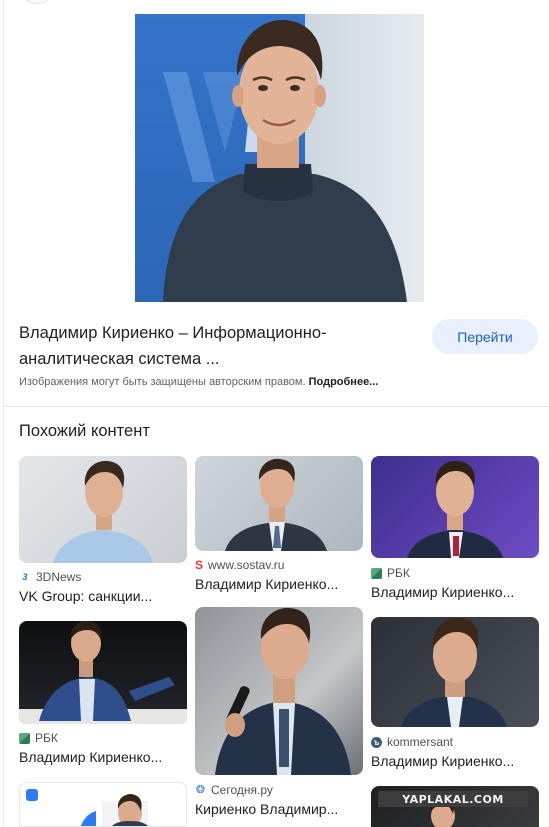 The height and width of the screenshot is (827, 549). I want to click on similar-source-4: РБК, so click(38, 738).